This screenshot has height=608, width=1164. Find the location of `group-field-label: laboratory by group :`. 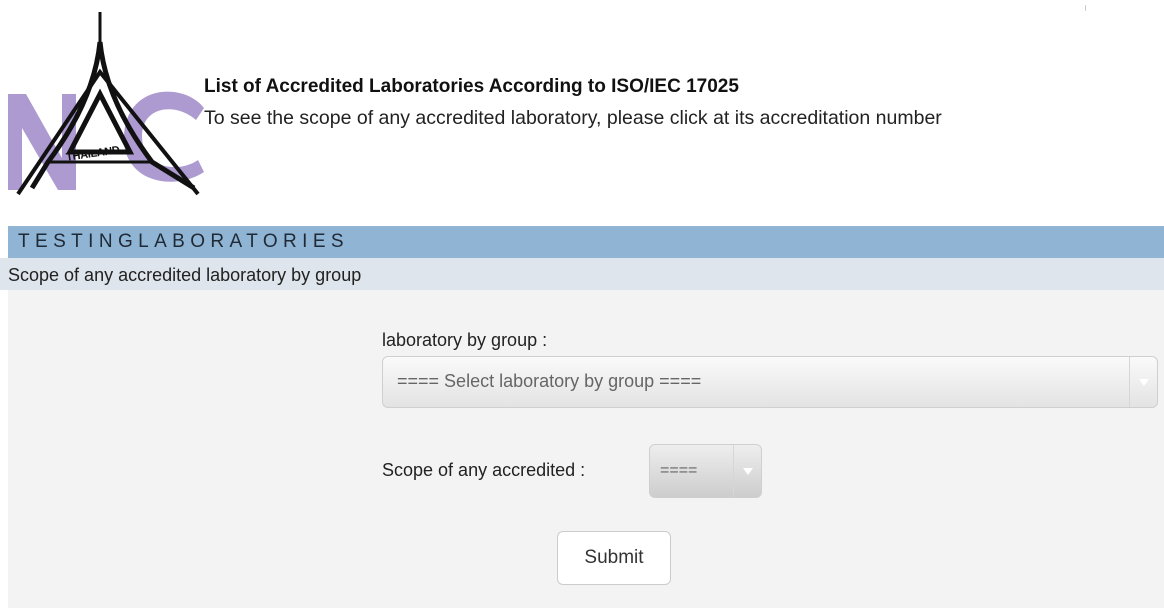

group-field-label: laboratory by group : is located at coordinates (465, 340).